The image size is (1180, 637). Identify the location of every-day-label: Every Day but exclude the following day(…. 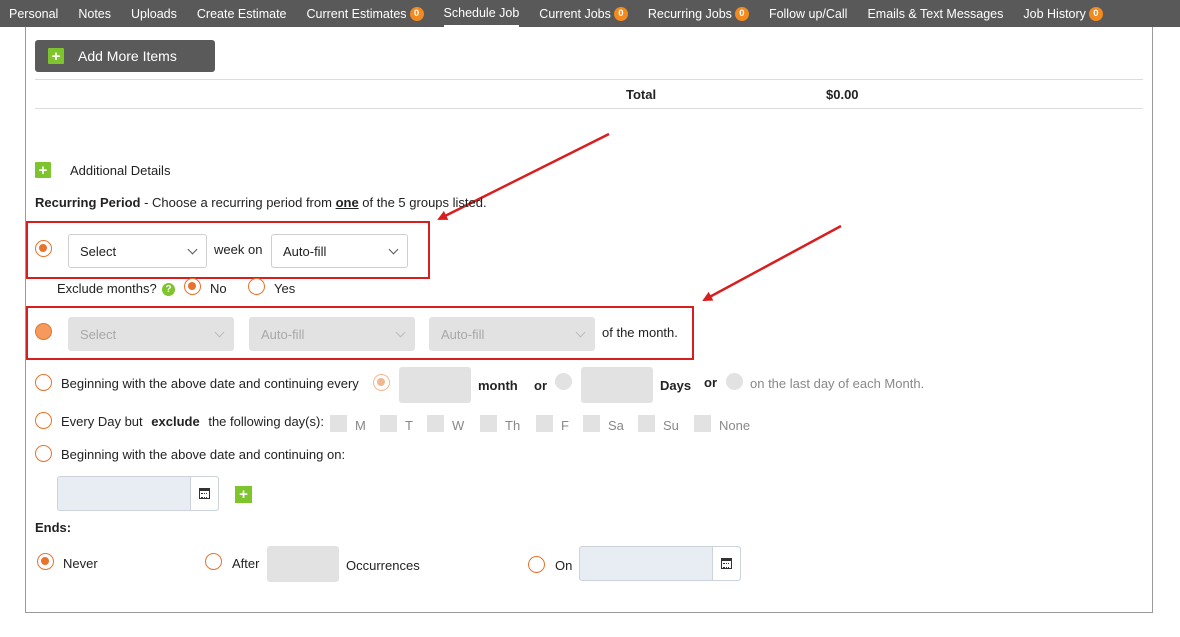
(192, 421).